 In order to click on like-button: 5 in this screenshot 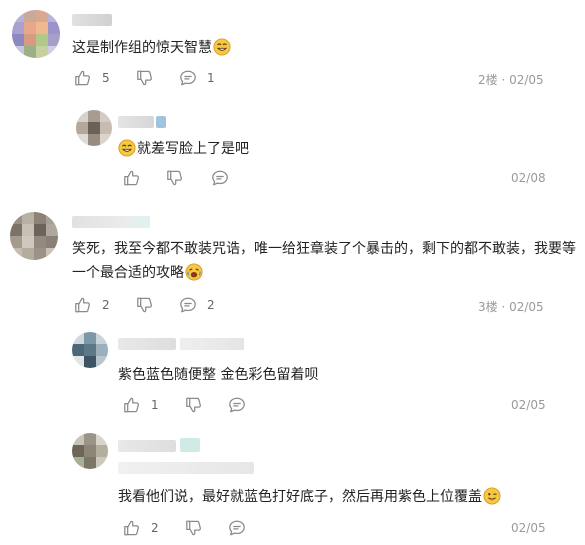, I will do `click(92, 78)`.